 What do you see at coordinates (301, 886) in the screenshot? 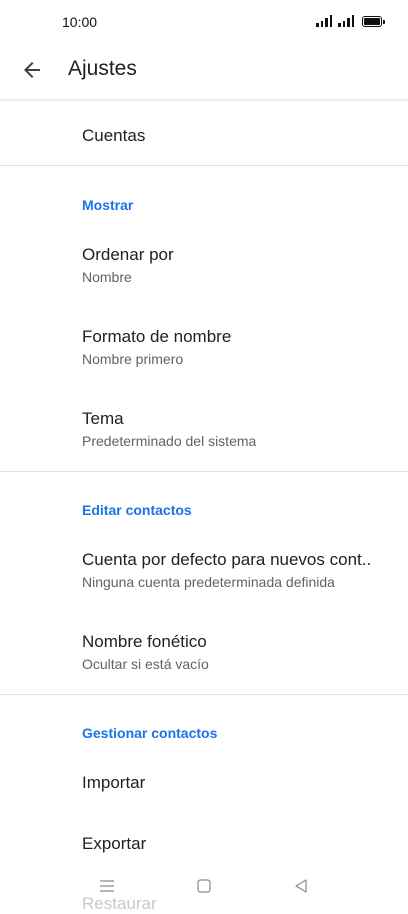
I see `back-triangle-icon` at bounding box center [301, 886].